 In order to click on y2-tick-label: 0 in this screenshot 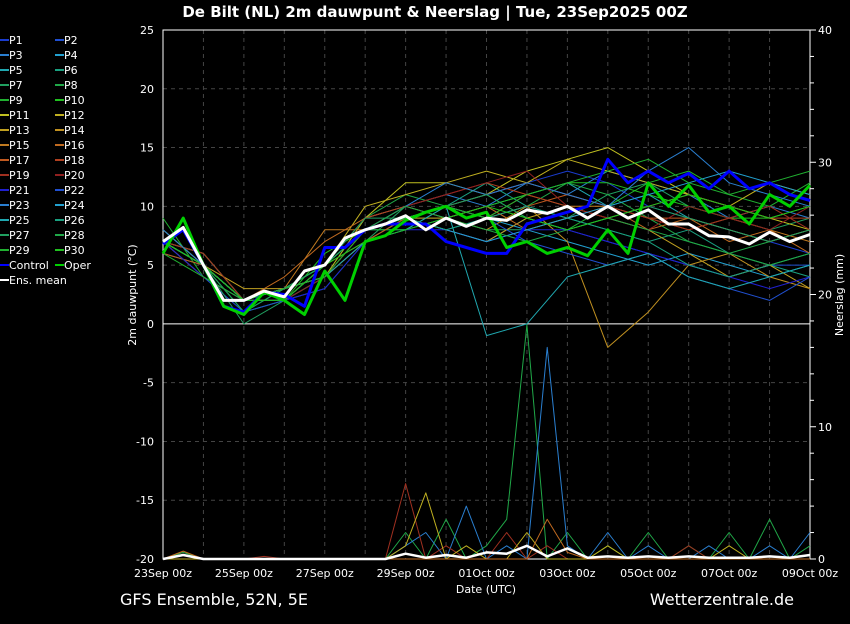, I will do `click(821, 559)`.